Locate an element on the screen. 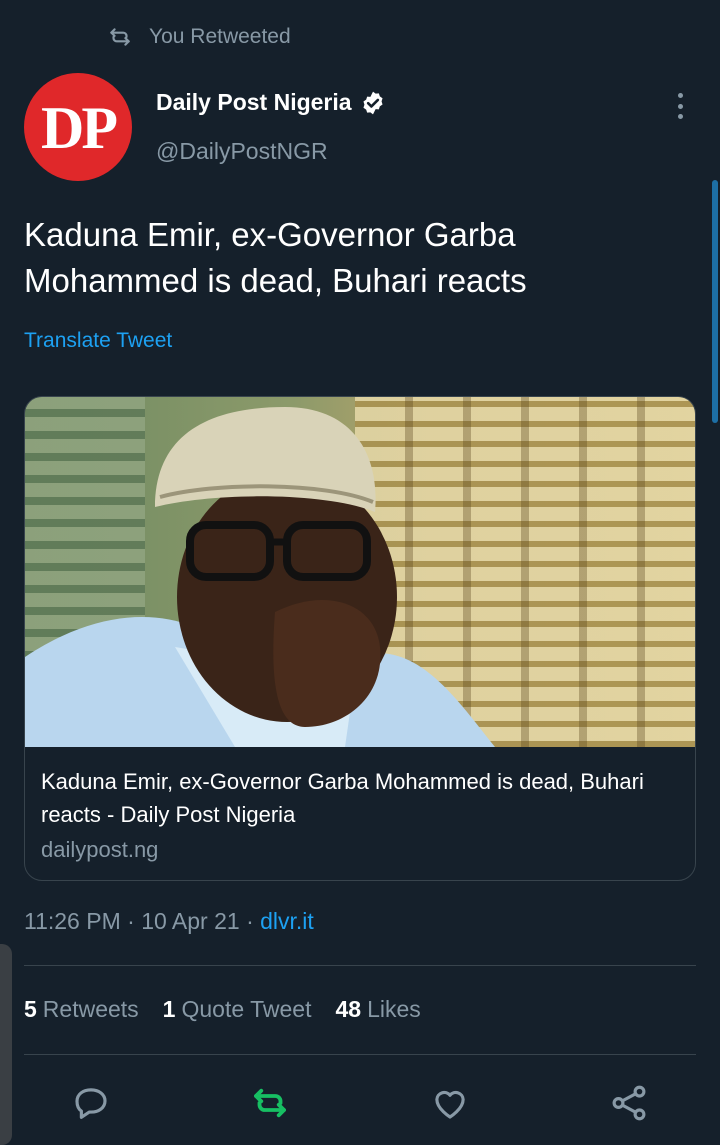 This screenshot has width=720, height=1145. reply-button is located at coordinates (91, 1103).